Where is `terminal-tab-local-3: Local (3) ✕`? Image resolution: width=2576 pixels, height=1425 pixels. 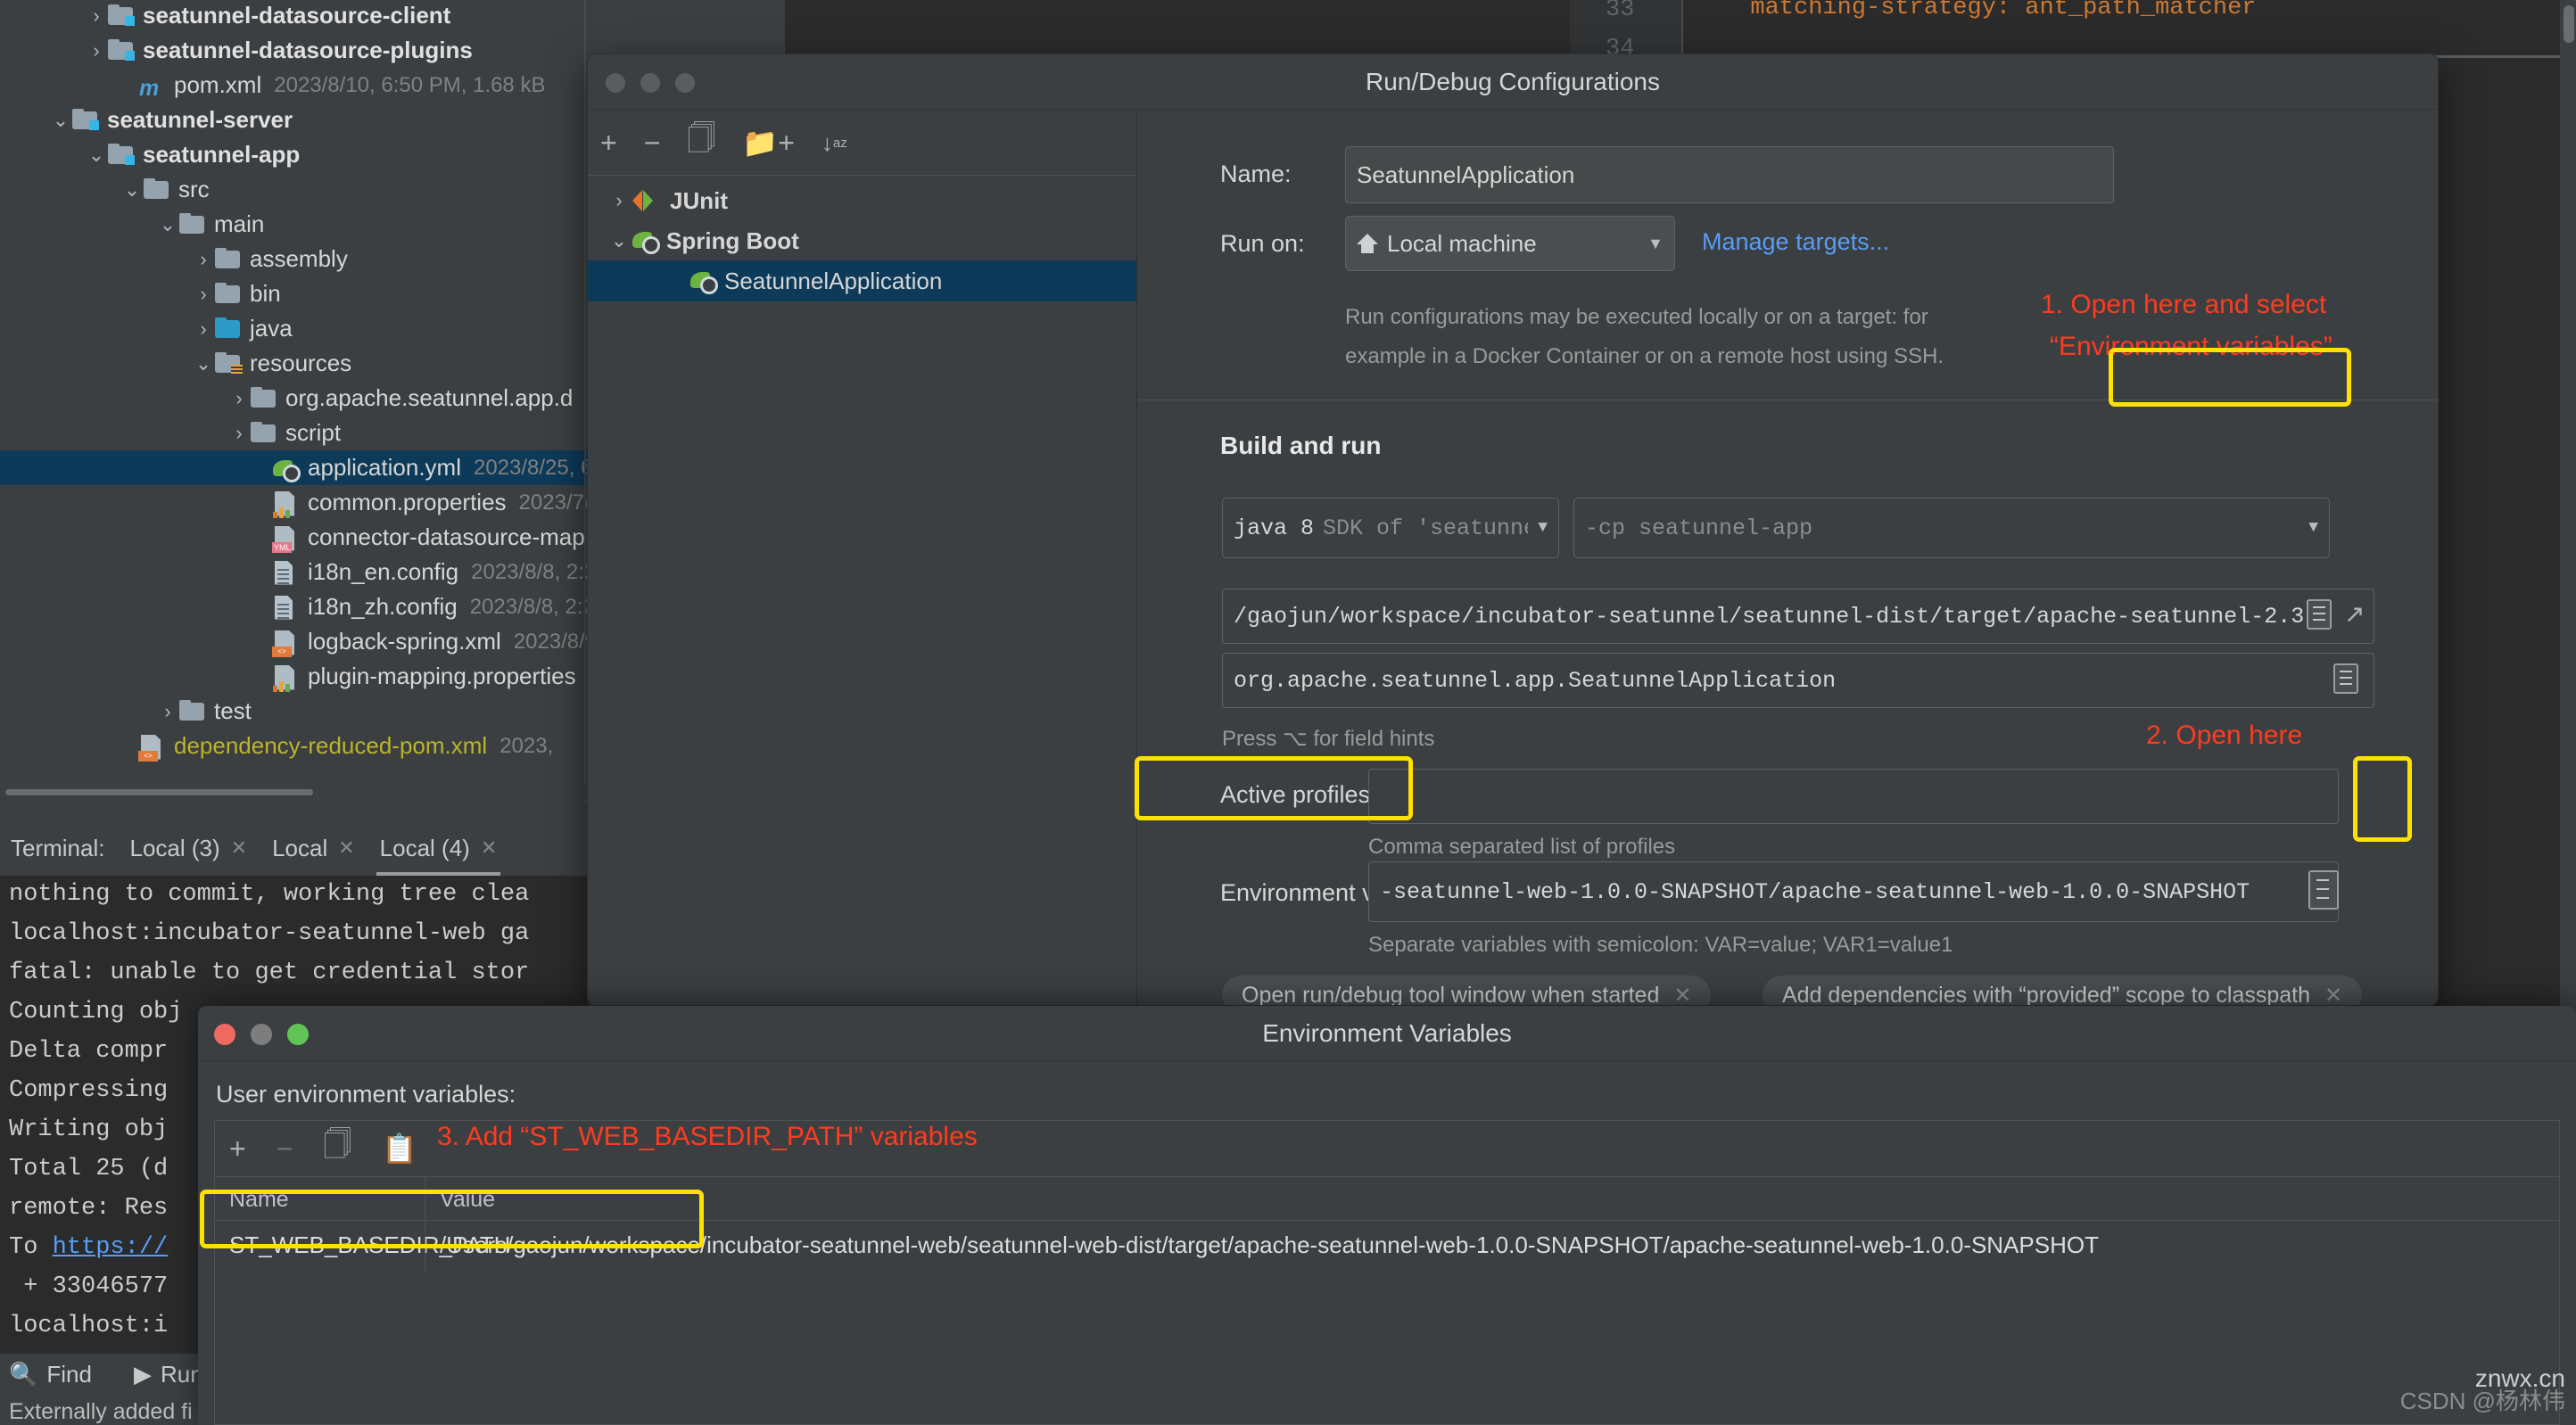
terminal-tab-local-3: Local (3) ✕ is located at coordinates (188, 848).